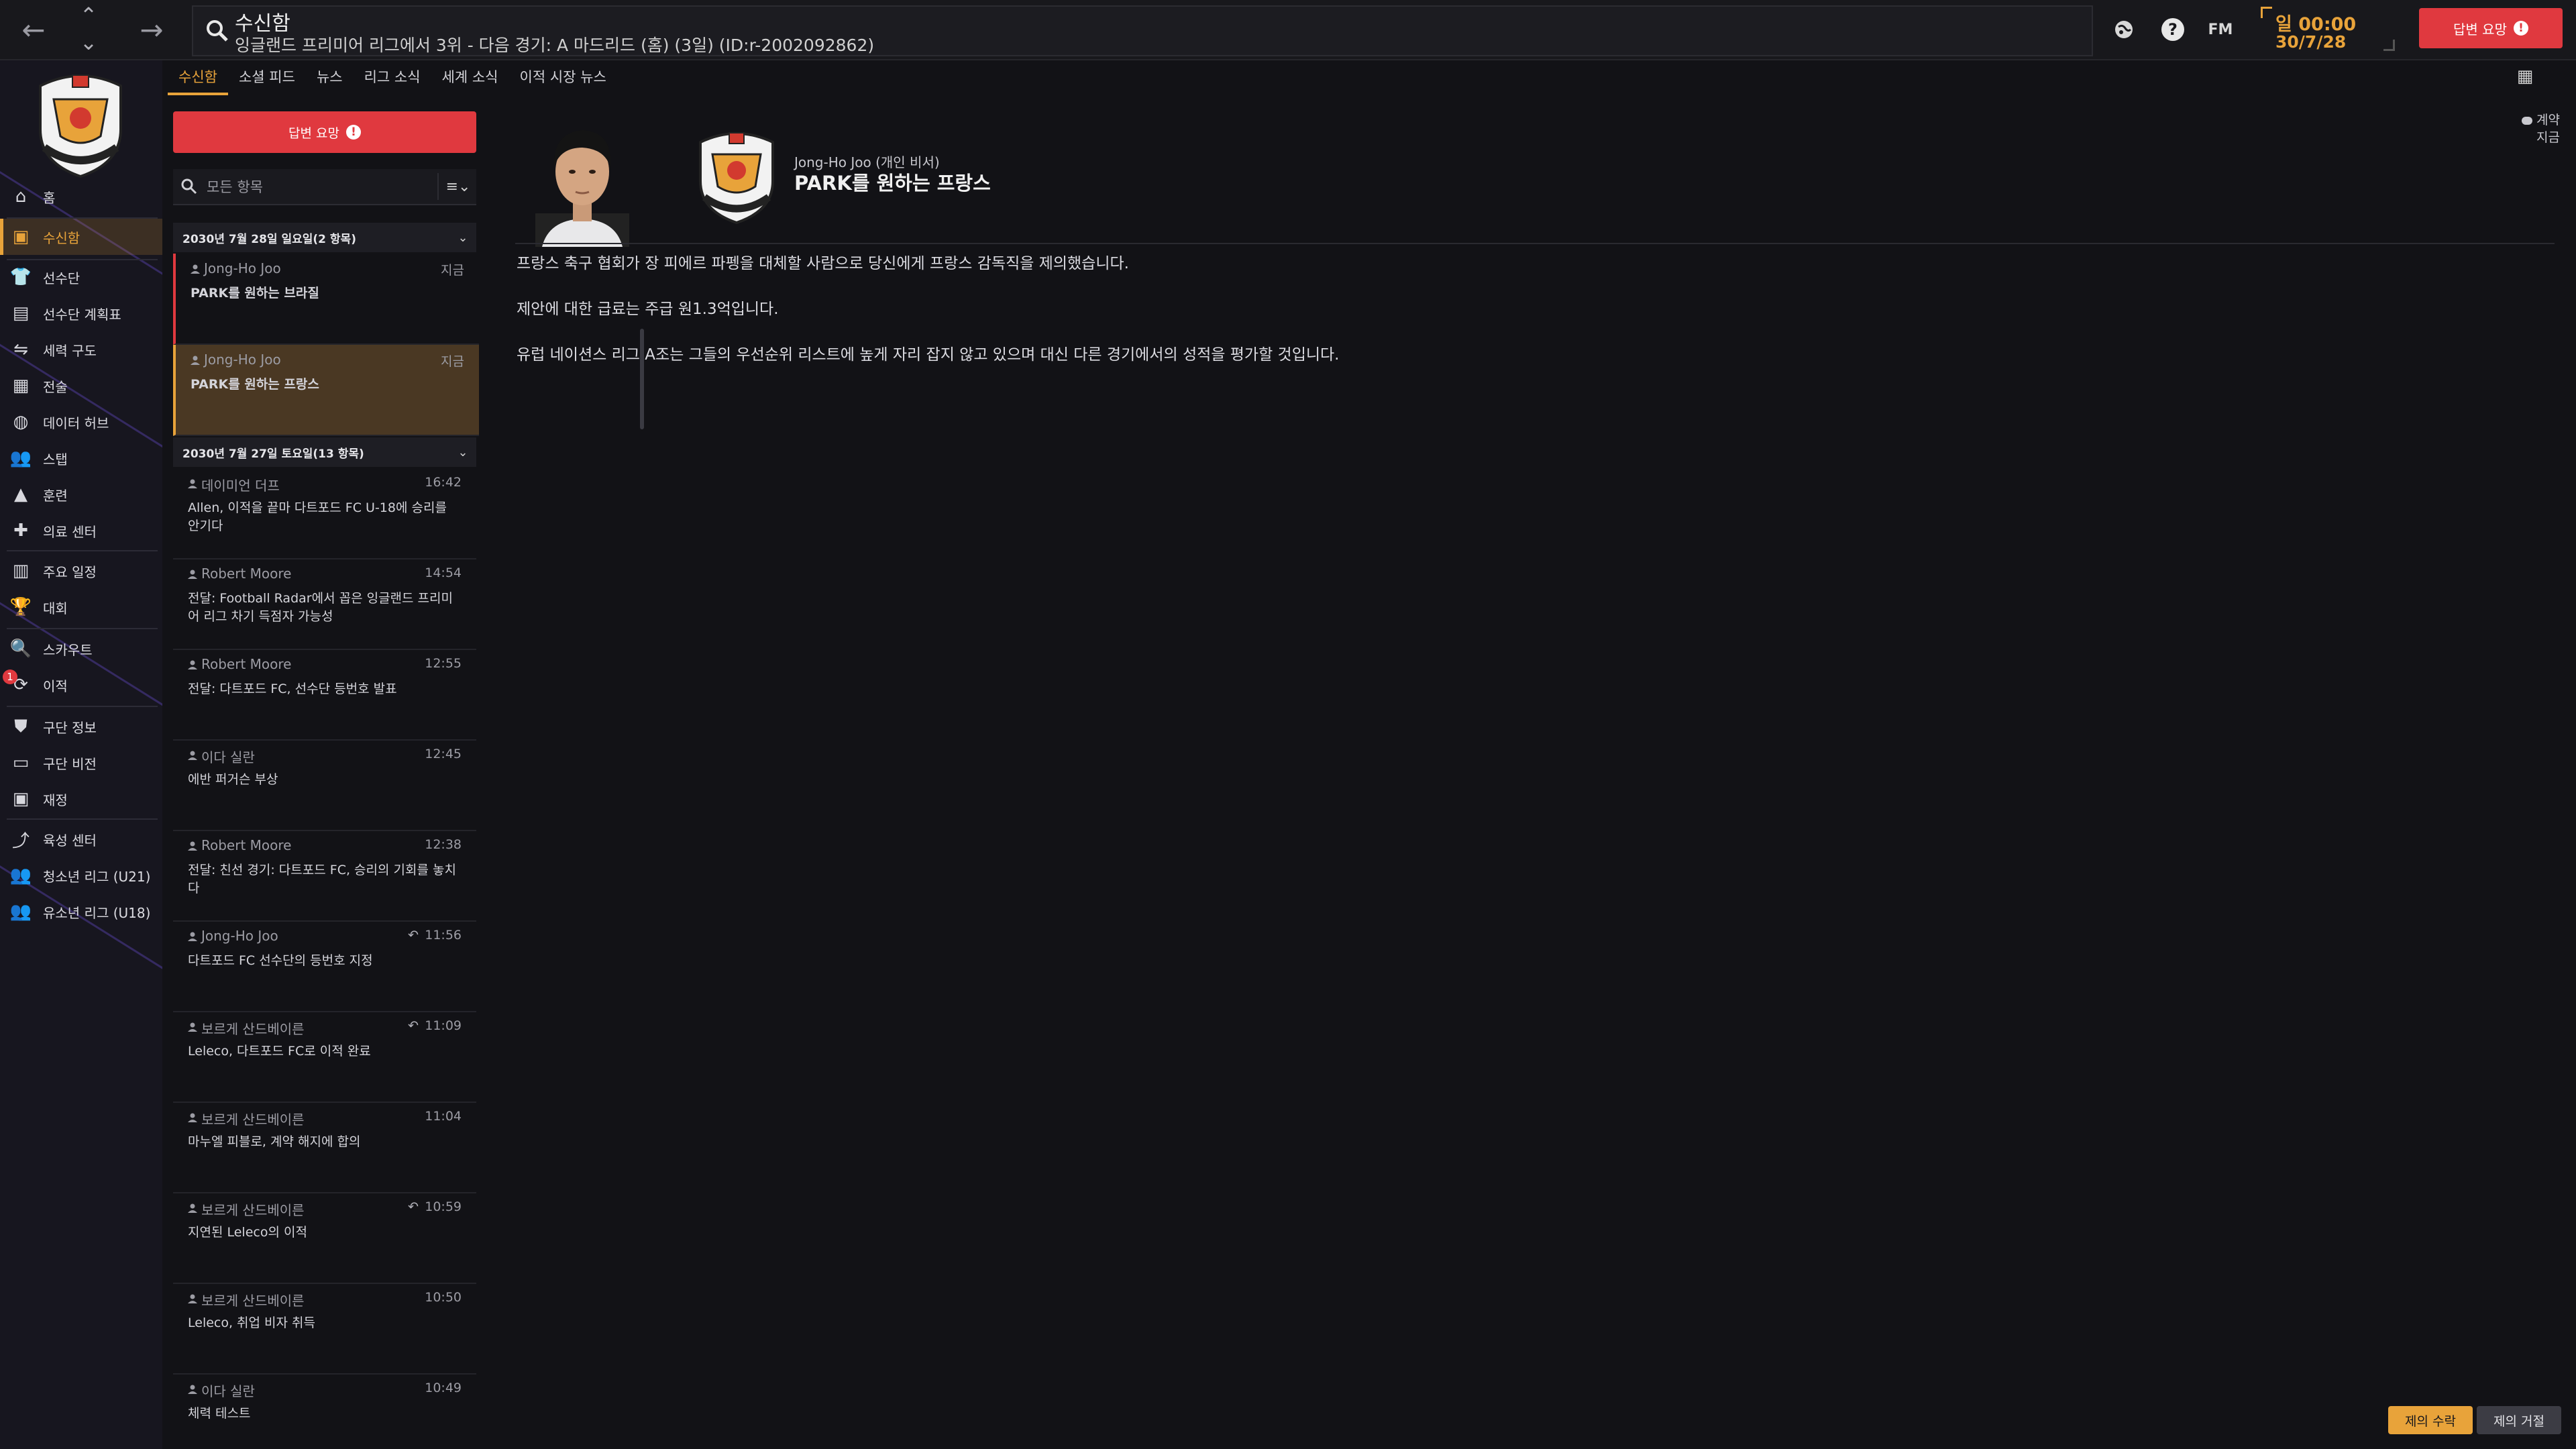  What do you see at coordinates (81, 494) in the screenshot?
I see `sidebar-item-training: ▲ 훈련` at bounding box center [81, 494].